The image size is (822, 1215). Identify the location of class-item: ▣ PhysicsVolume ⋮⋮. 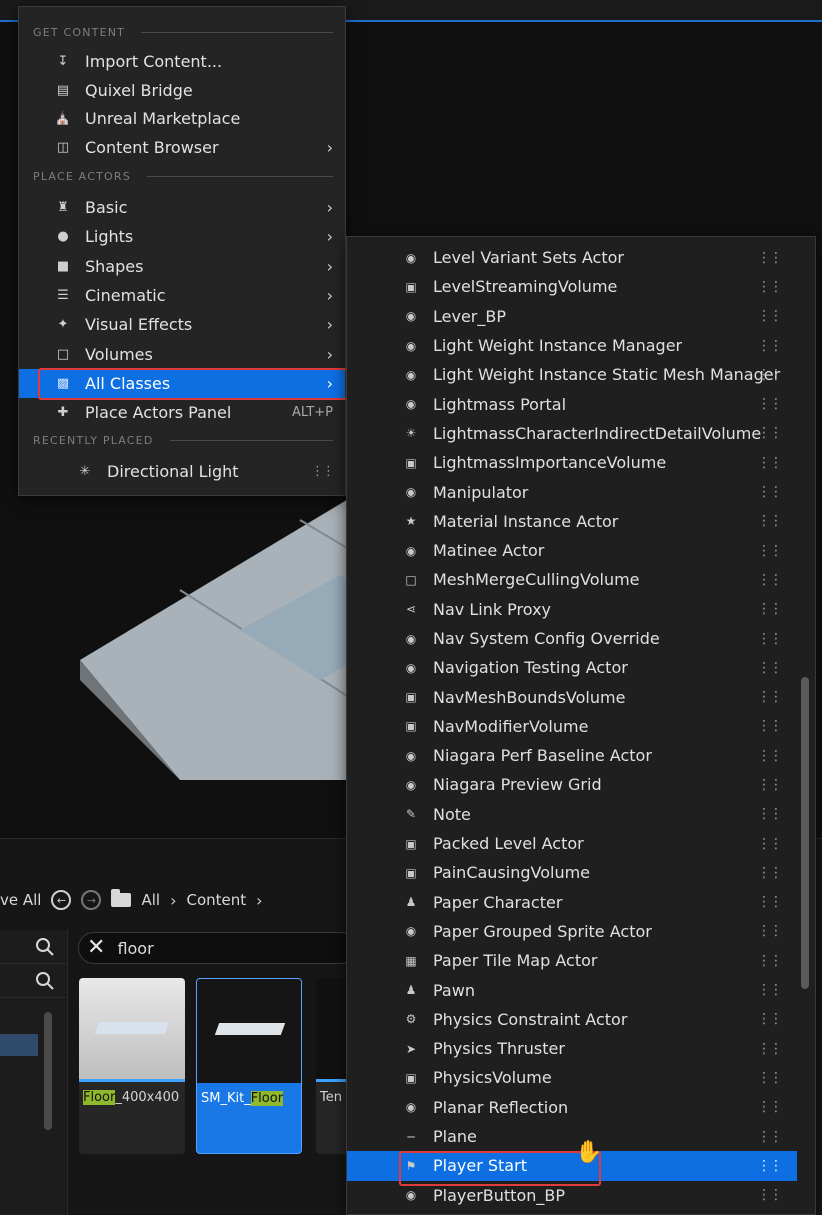
(572, 1077).